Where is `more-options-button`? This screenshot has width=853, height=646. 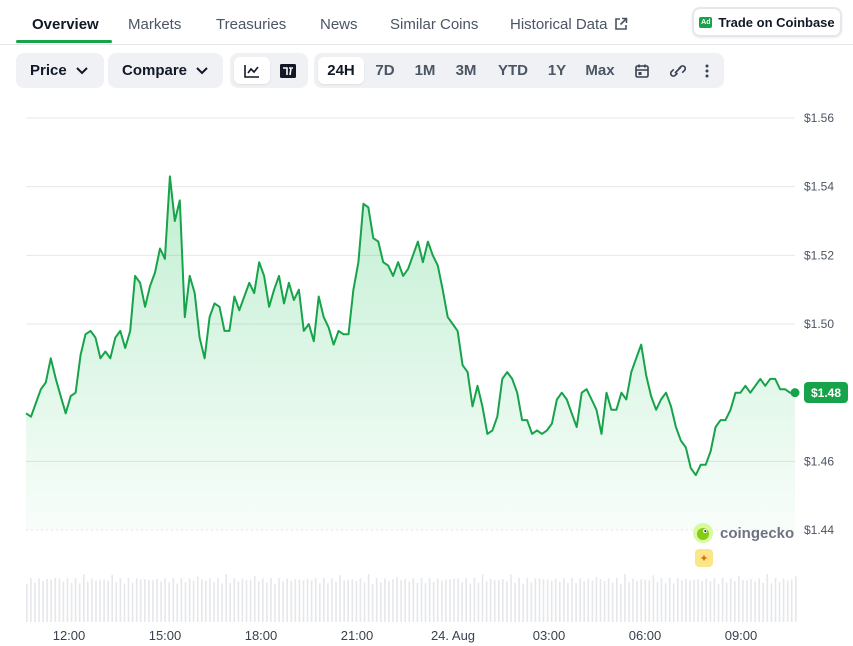 more-options-button is located at coordinates (707, 70).